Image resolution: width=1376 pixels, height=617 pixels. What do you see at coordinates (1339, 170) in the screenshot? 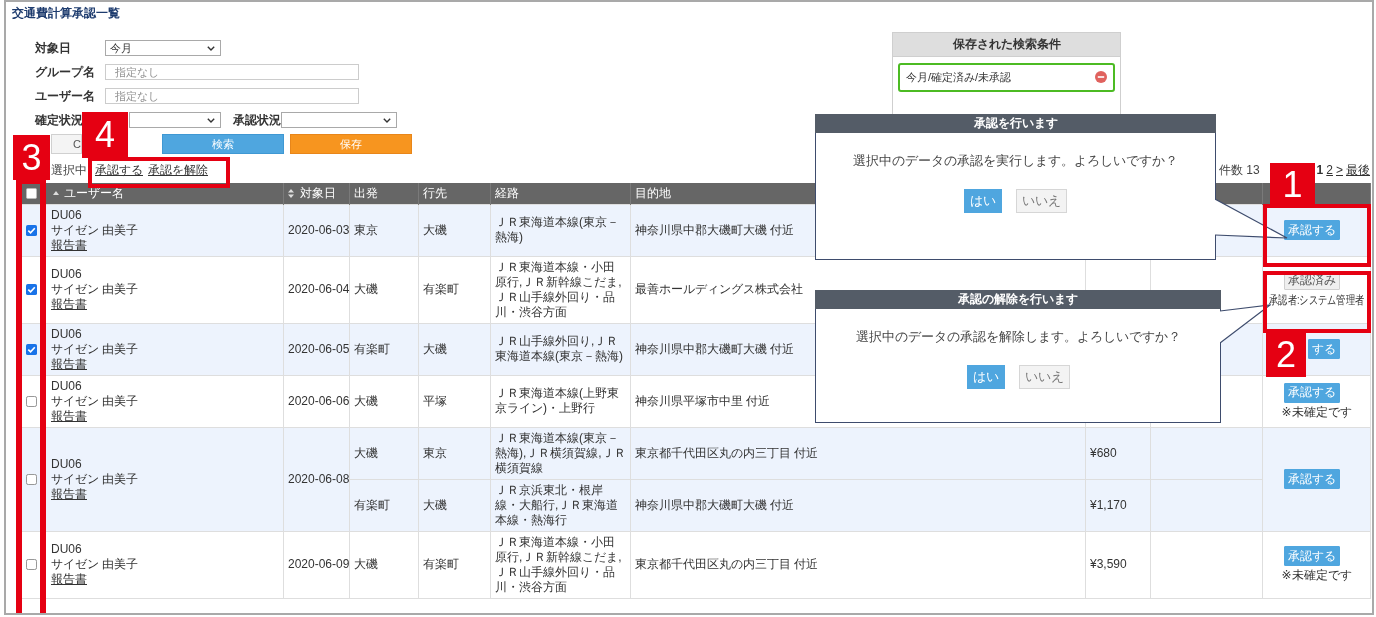
I see `next-page-link: >` at bounding box center [1339, 170].